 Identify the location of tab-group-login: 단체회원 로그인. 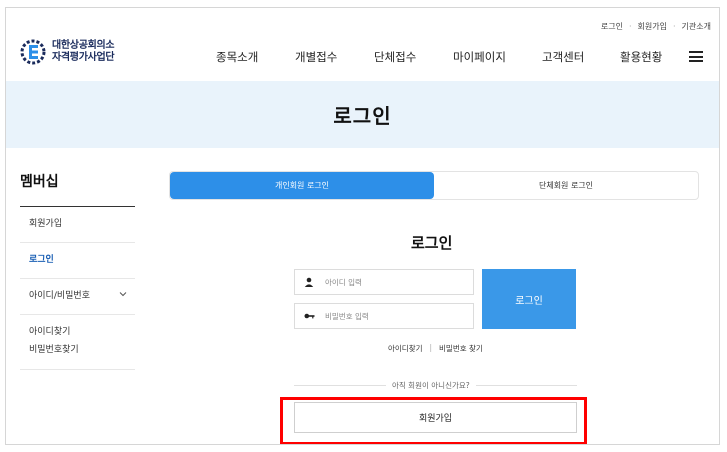
(566, 185).